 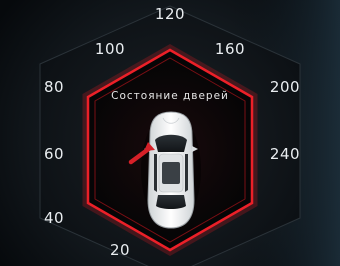 What do you see at coordinates (171, 170) in the screenshot?
I see `car-top-view-icon` at bounding box center [171, 170].